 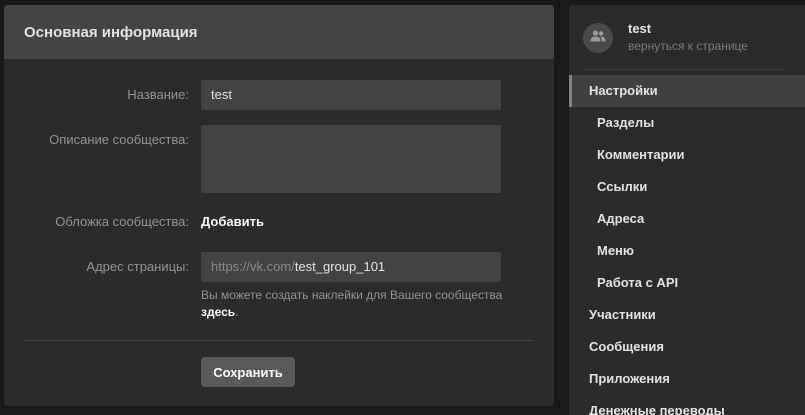 What do you see at coordinates (279, 340) in the screenshot?
I see `form-divider` at bounding box center [279, 340].